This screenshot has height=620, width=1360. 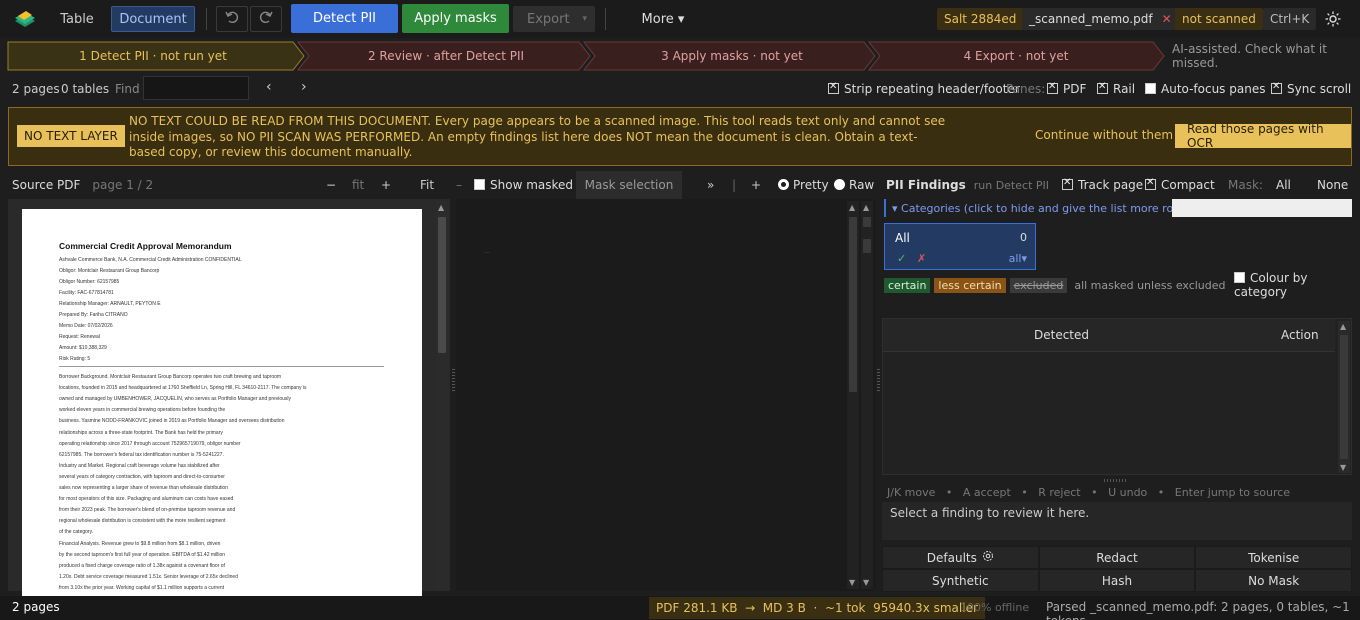 I want to click on accept-check-icon: ✓, so click(x=901, y=258).